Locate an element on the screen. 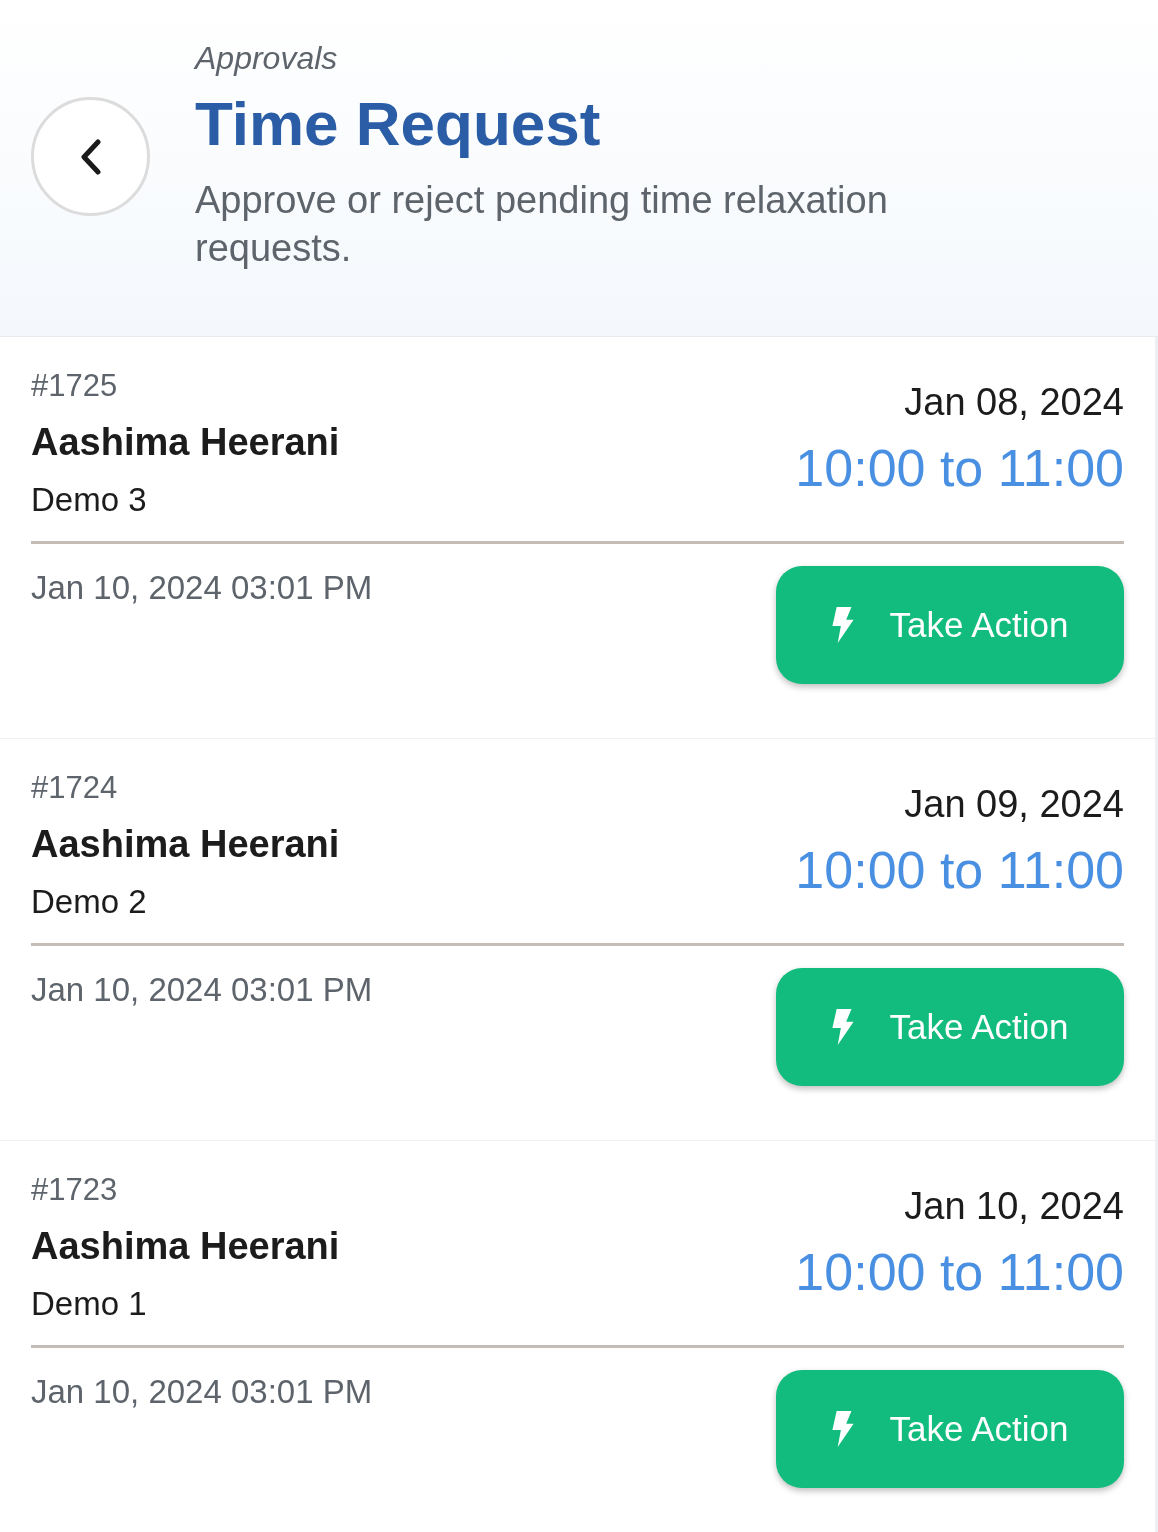 Image resolution: width=1158 pixels, height=1532 pixels. back-chevron-icon is located at coordinates (90, 156).